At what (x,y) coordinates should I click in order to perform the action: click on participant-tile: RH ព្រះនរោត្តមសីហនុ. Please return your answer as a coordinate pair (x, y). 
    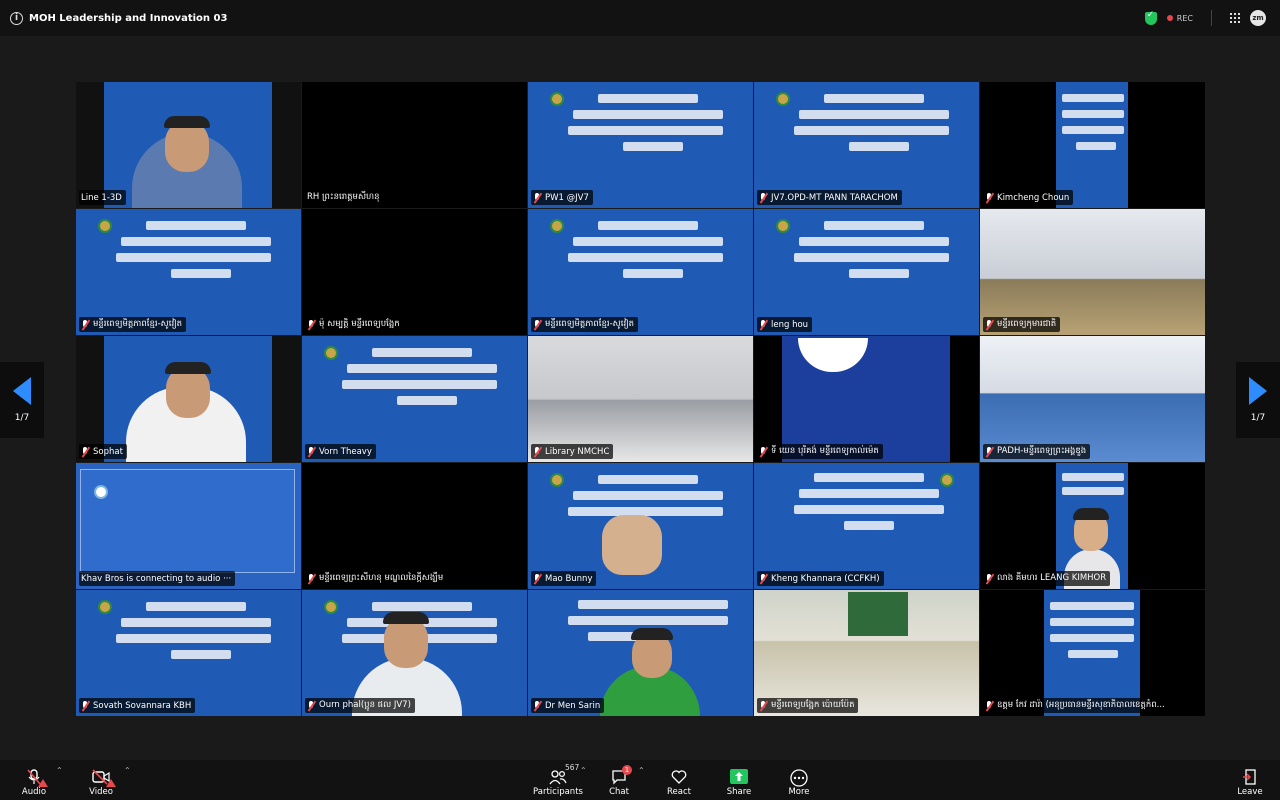
    Looking at the image, I should click on (414, 145).